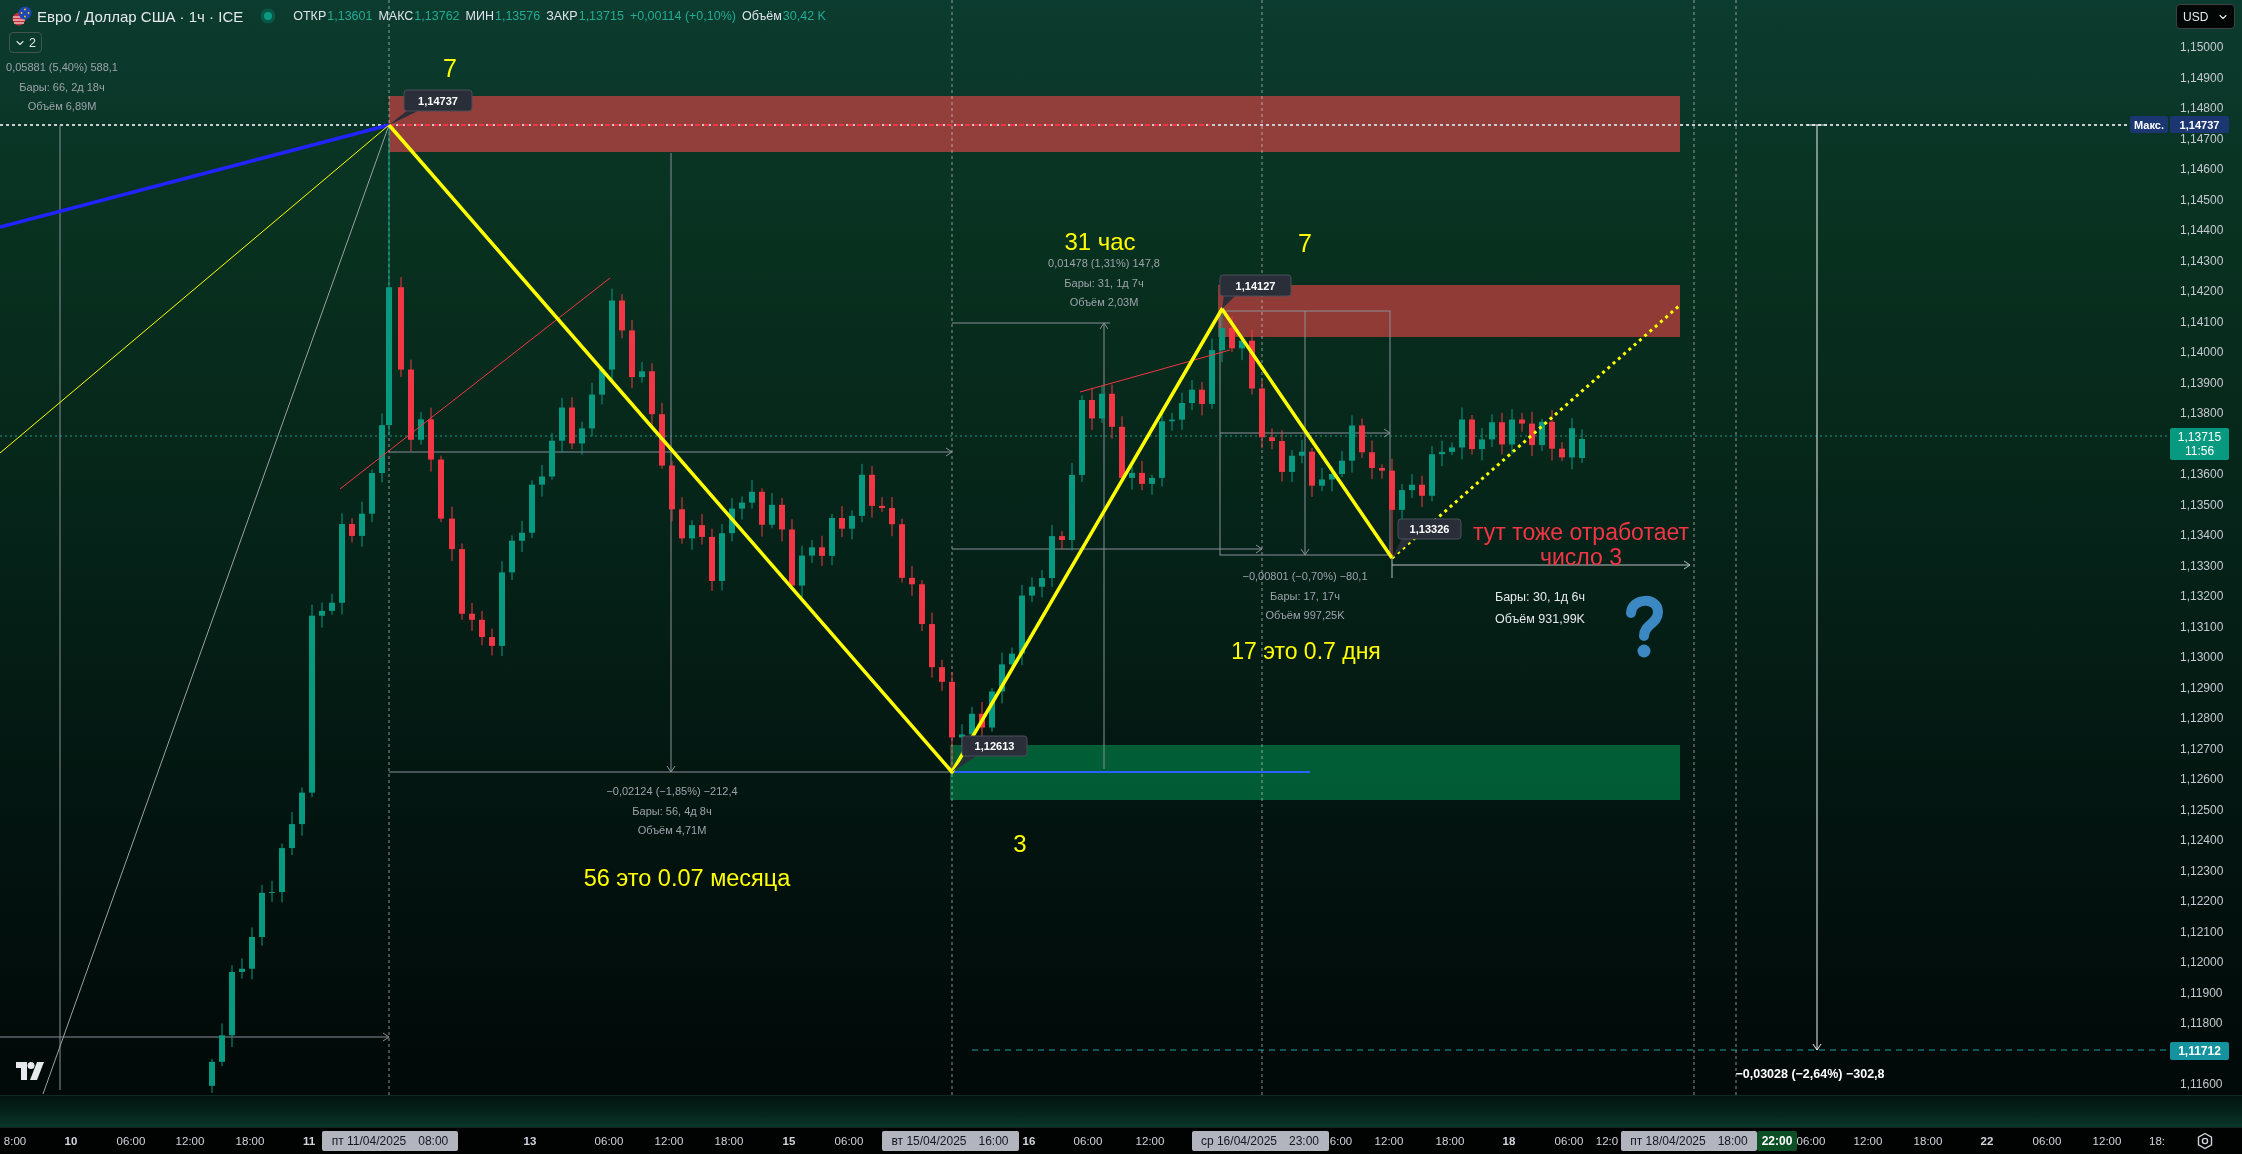 The image size is (2242, 1154). What do you see at coordinates (2202, 352) in the screenshot?
I see `price-label: 1,14000` at bounding box center [2202, 352].